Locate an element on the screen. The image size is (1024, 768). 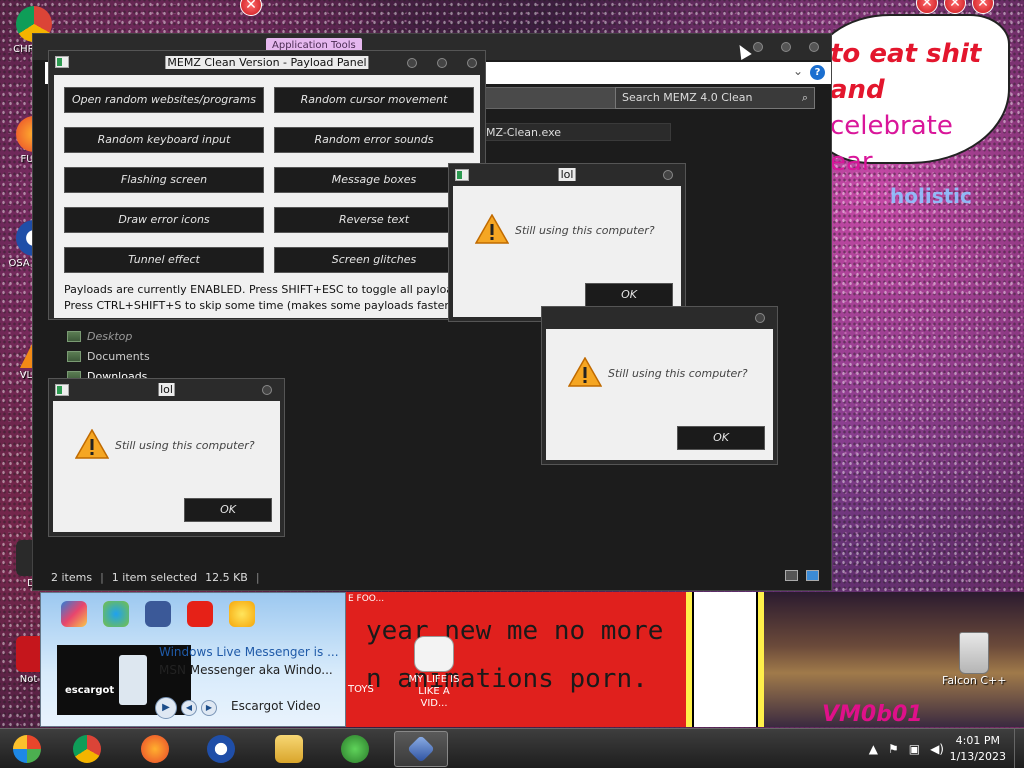
window-controls is located at coordinates (786, 47).